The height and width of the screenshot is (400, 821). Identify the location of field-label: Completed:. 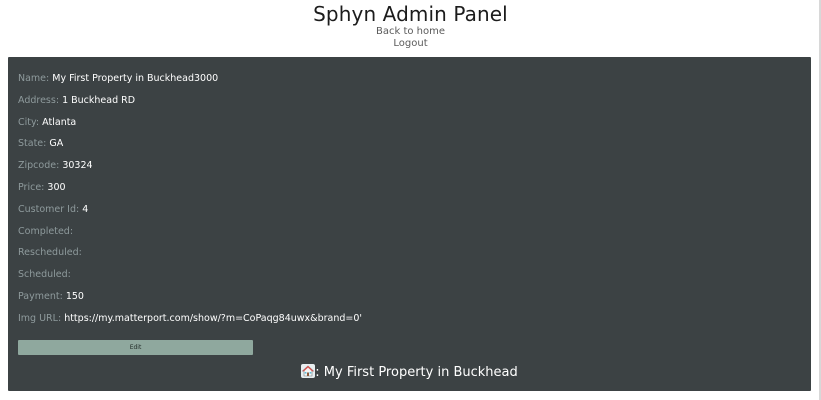
(46, 231).